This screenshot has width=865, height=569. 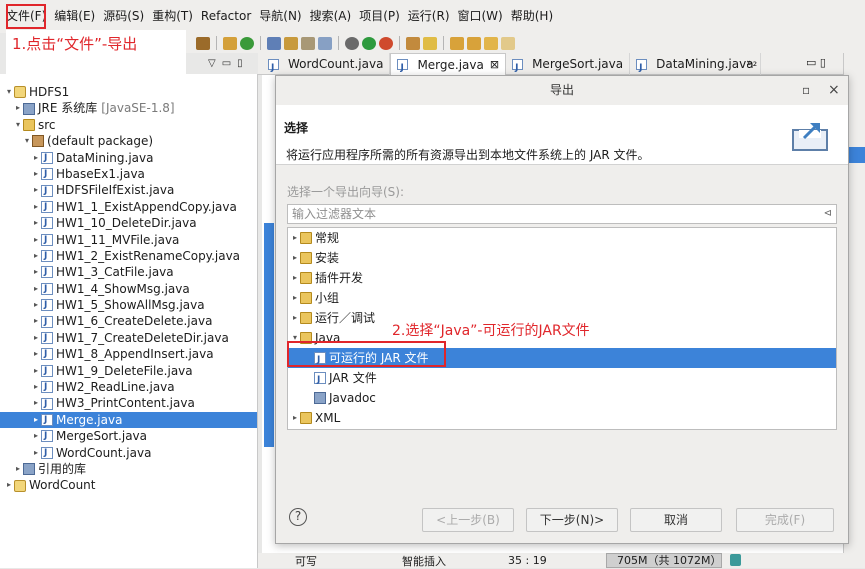 What do you see at coordinates (480, 16) in the screenshot?
I see `menu-item: 窗口(W)` at bounding box center [480, 16].